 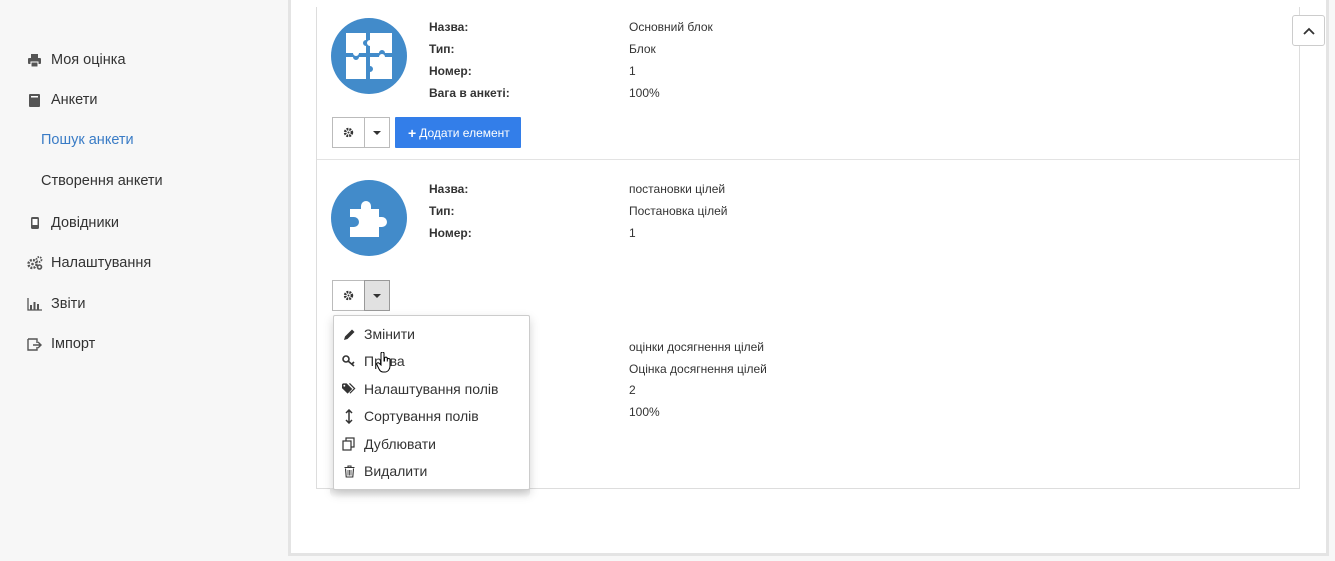 I want to click on puzzle-piece-icon, so click(x=368, y=219).